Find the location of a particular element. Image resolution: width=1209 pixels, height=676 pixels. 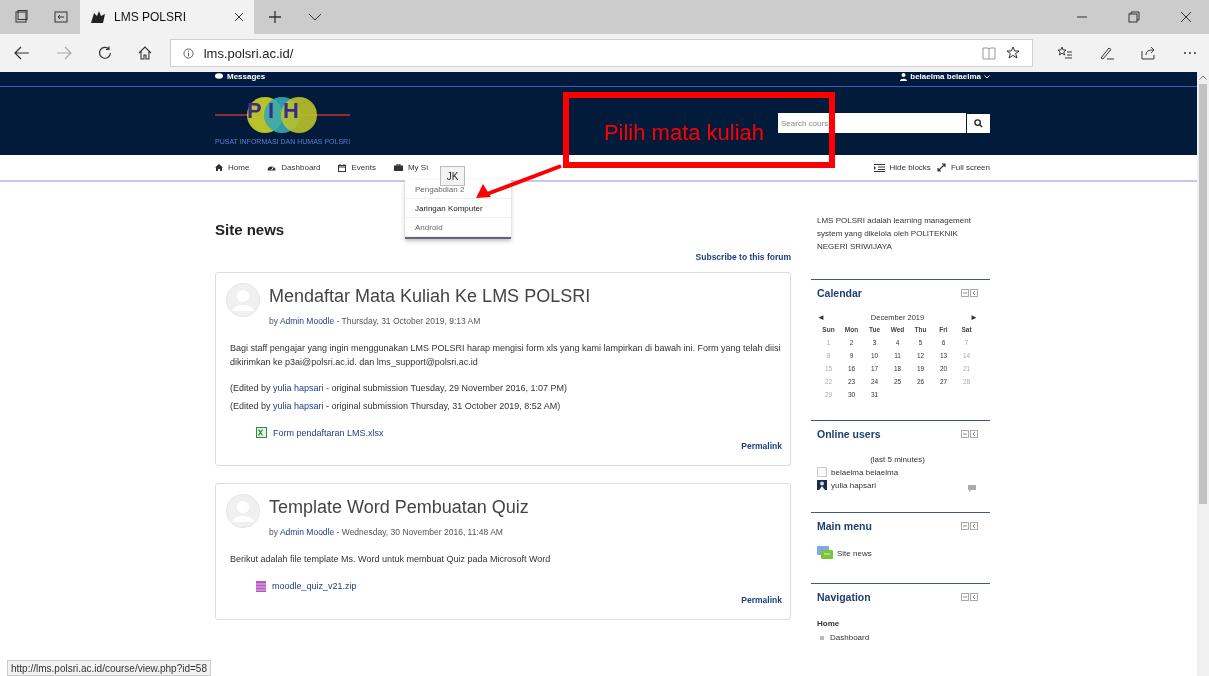

post-text: Berikut adalah file template Ms. Word untuk membuat Quiz pada Microsoft Word is located at coordinates (391, 559).